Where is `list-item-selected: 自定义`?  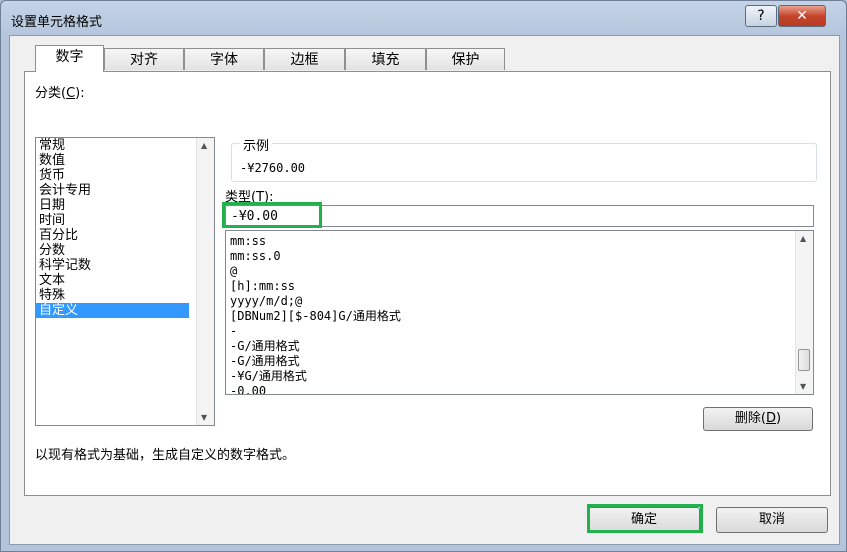 list-item-selected: 自定义 is located at coordinates (112, 310).